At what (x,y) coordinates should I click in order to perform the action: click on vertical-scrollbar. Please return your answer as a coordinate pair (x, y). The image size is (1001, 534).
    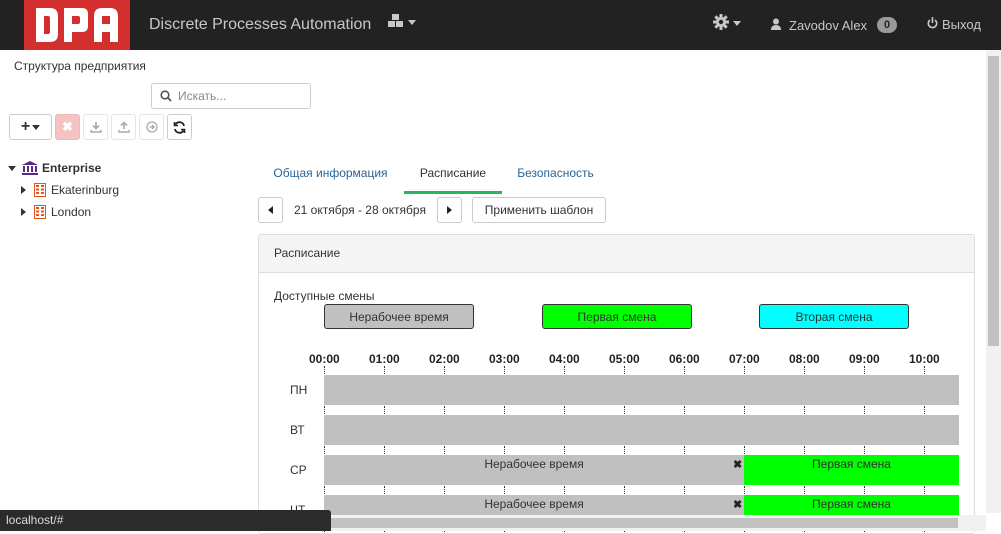
    Looking at the image, I should click on (993, 281).